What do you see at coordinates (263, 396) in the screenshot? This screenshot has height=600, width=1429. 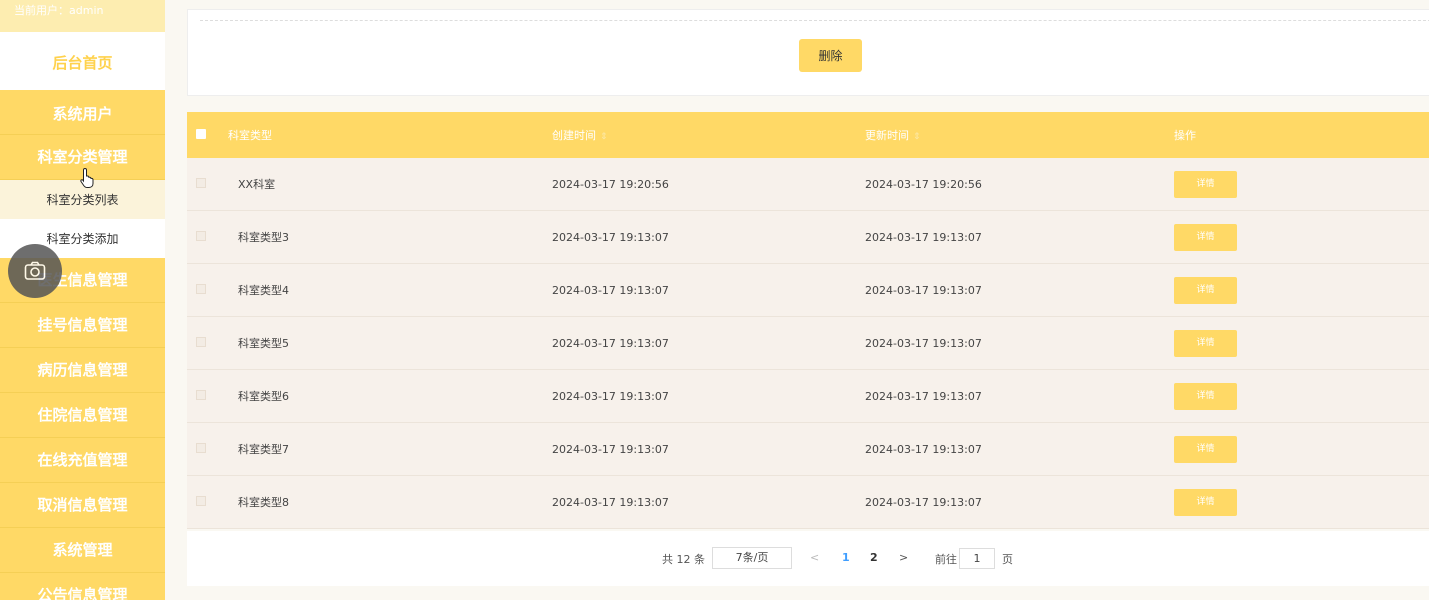 I see `cell-type: 科室类型6` at bounding box center [263, 396].